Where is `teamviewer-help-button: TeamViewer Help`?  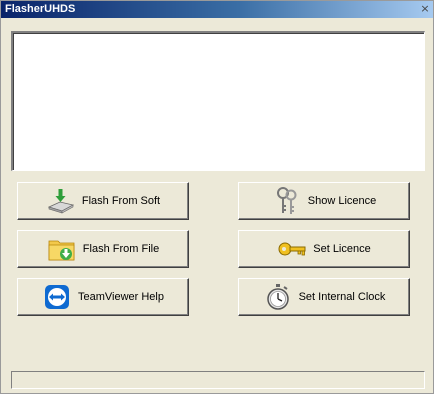 teamviewer-help-button: TeamViewer Help is located at coordinates (103, 297).